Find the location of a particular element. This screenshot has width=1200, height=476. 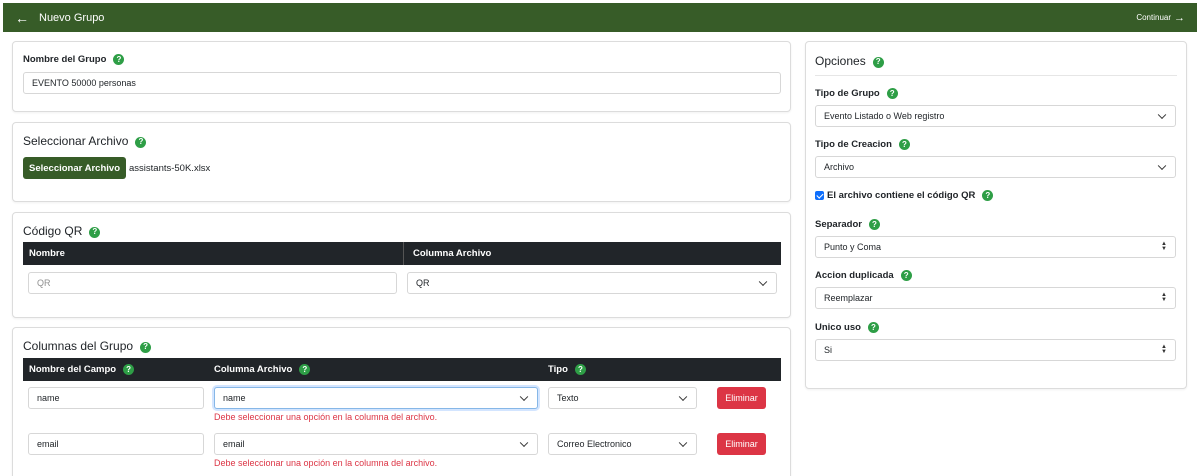

file-column-select: name is located at coordinates (376, 398).